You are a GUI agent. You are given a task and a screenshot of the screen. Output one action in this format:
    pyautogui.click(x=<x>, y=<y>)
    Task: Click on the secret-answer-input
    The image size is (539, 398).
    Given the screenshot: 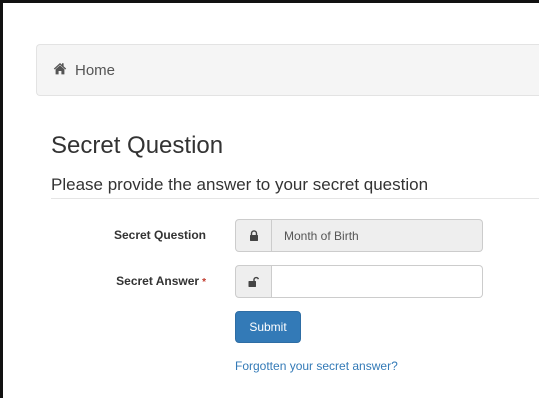 What is the action you would take?
    pyautogui.click(x=377, y=281)
    